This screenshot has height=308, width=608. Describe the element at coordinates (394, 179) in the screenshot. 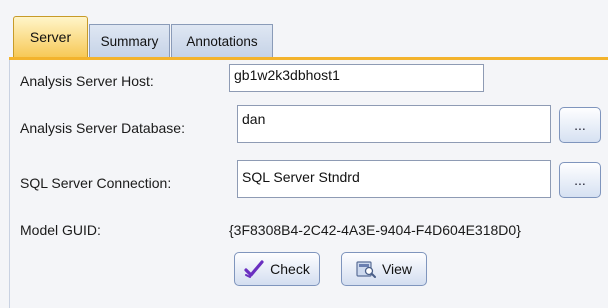

I see `connection-field: SQL Server Stndrd` at that location.